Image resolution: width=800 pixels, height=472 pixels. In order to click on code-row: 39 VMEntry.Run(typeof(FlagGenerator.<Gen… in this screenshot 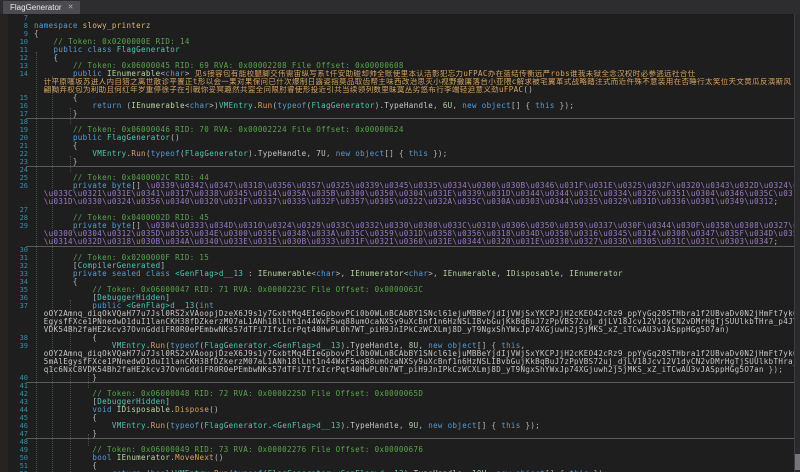, I will do `click(397, 346)`.